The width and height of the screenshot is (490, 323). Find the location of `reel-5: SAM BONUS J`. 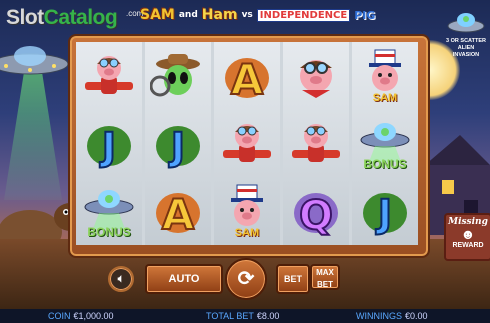

reel-5: SAM BONUS J is located at coordinates (385, 143).